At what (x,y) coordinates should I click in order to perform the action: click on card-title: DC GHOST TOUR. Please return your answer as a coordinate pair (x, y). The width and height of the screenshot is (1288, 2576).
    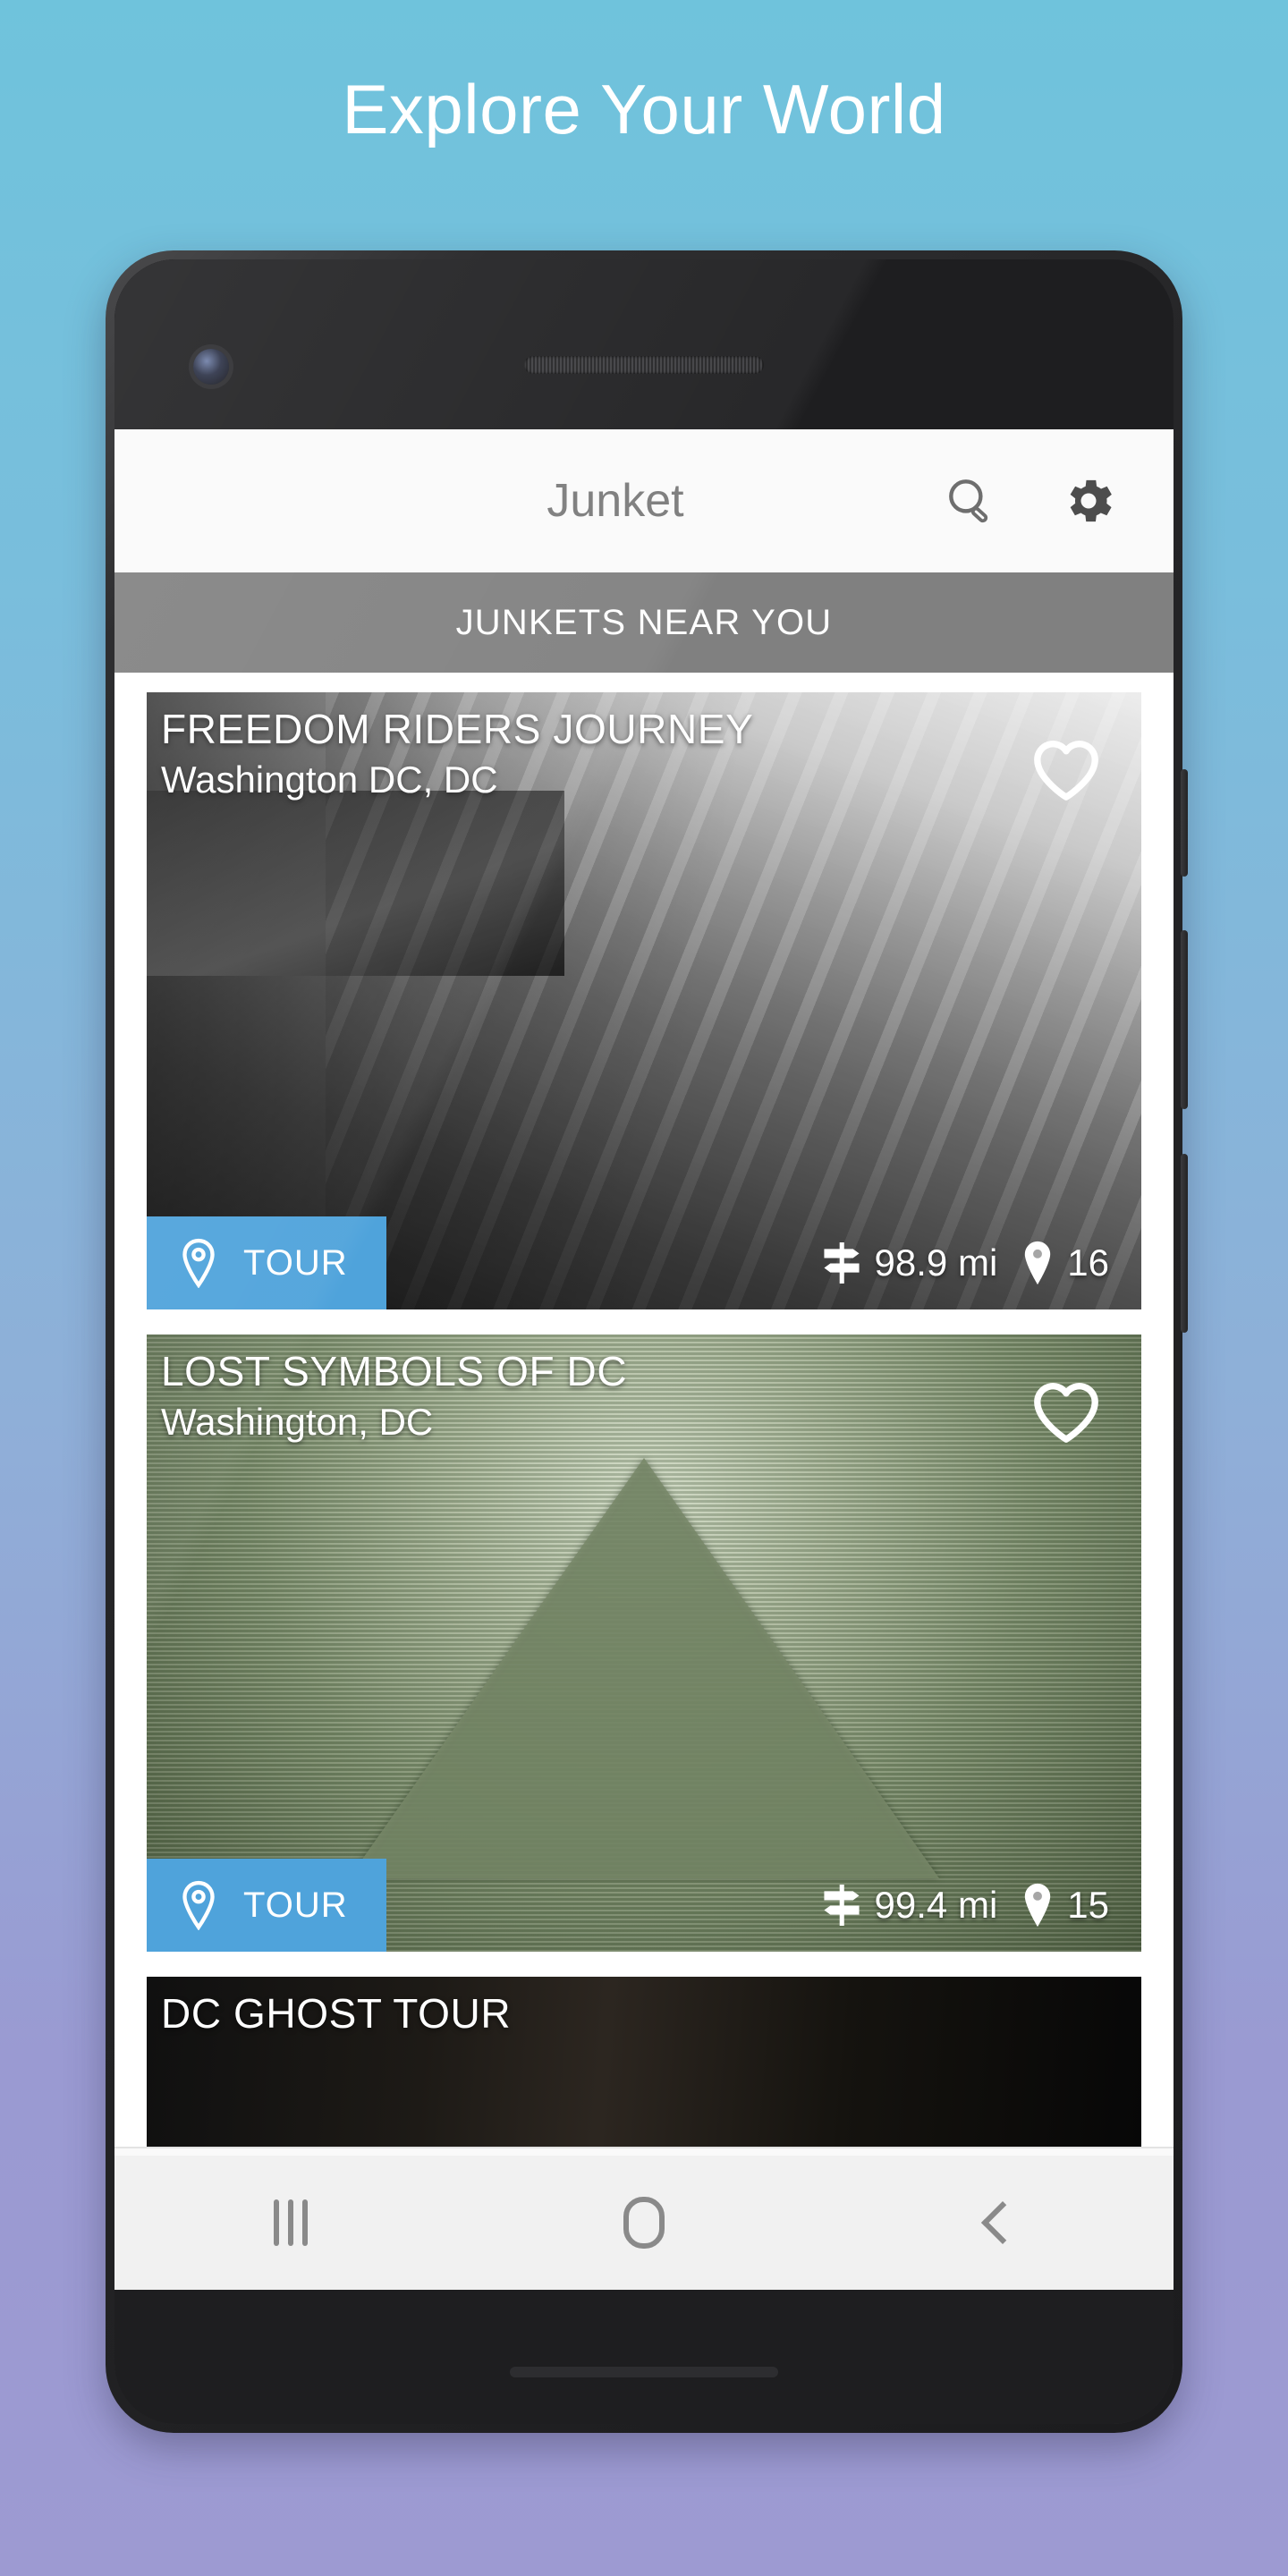
    Looking at the image, I should click on (336, 2013).